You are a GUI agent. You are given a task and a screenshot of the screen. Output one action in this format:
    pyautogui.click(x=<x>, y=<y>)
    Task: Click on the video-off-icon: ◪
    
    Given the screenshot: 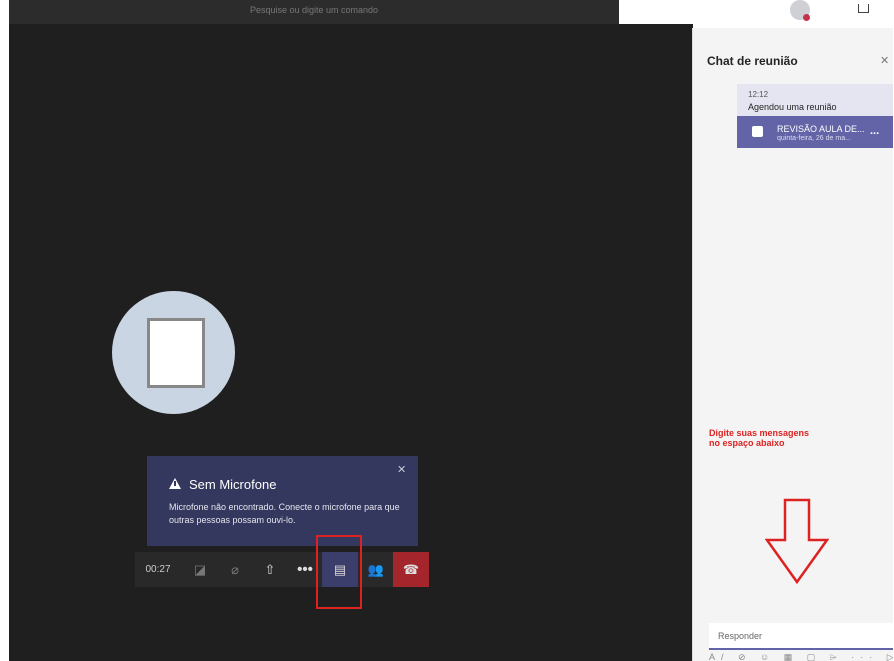 What is the action you would take?
    pyautogui.click(x=200, y=569)
    